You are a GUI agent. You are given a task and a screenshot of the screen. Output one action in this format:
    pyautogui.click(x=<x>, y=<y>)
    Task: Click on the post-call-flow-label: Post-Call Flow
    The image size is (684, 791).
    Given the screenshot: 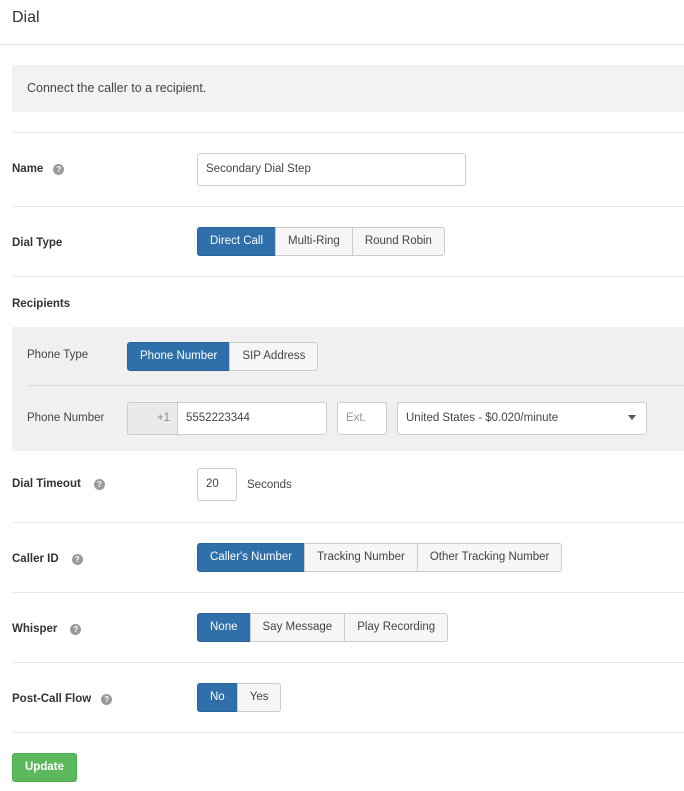 What is the action you would take?
    pyautogui.click(x=52, y=699)
    